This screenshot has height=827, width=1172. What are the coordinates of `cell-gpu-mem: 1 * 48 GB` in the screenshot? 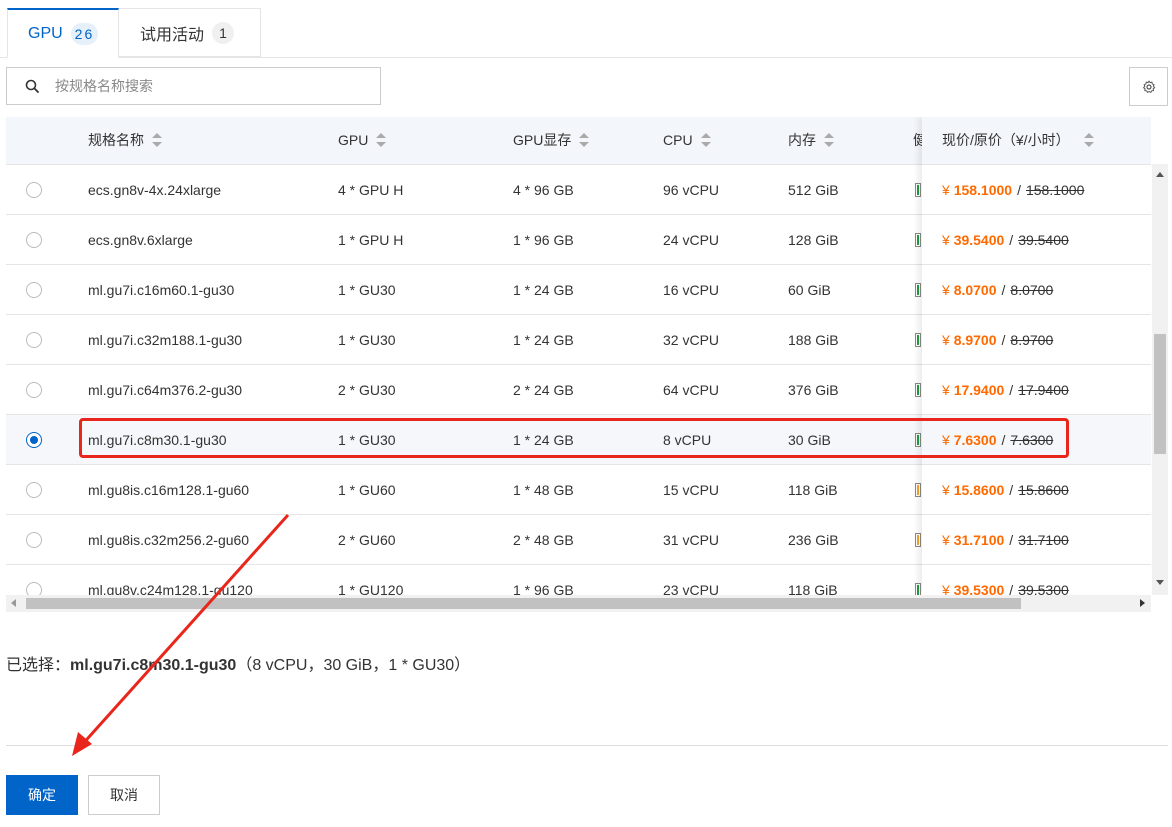 It's located at (543, 490).